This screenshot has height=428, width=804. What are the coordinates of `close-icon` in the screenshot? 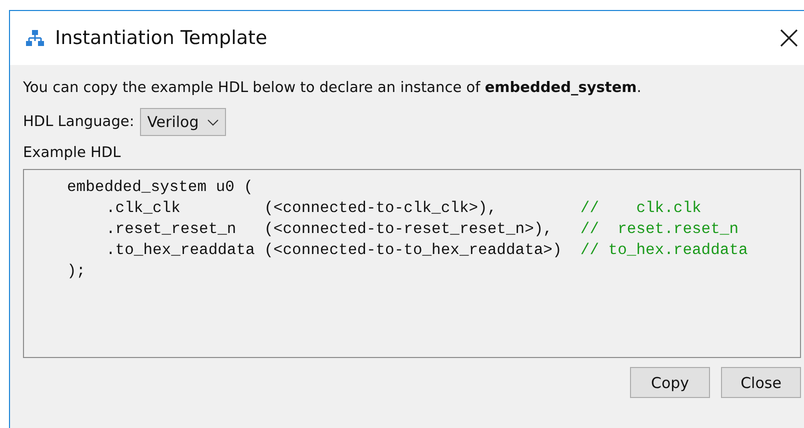 It's located at (789, 38).